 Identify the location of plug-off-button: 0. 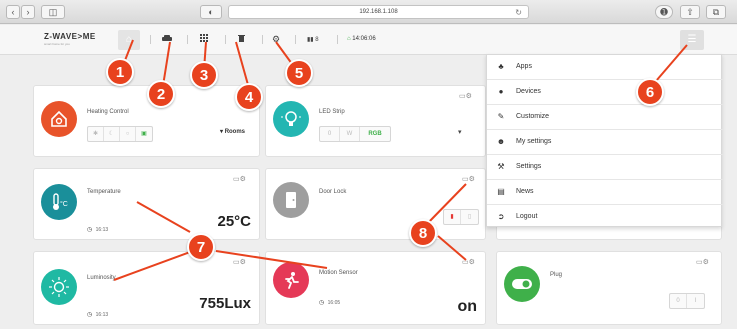
(678, 301).